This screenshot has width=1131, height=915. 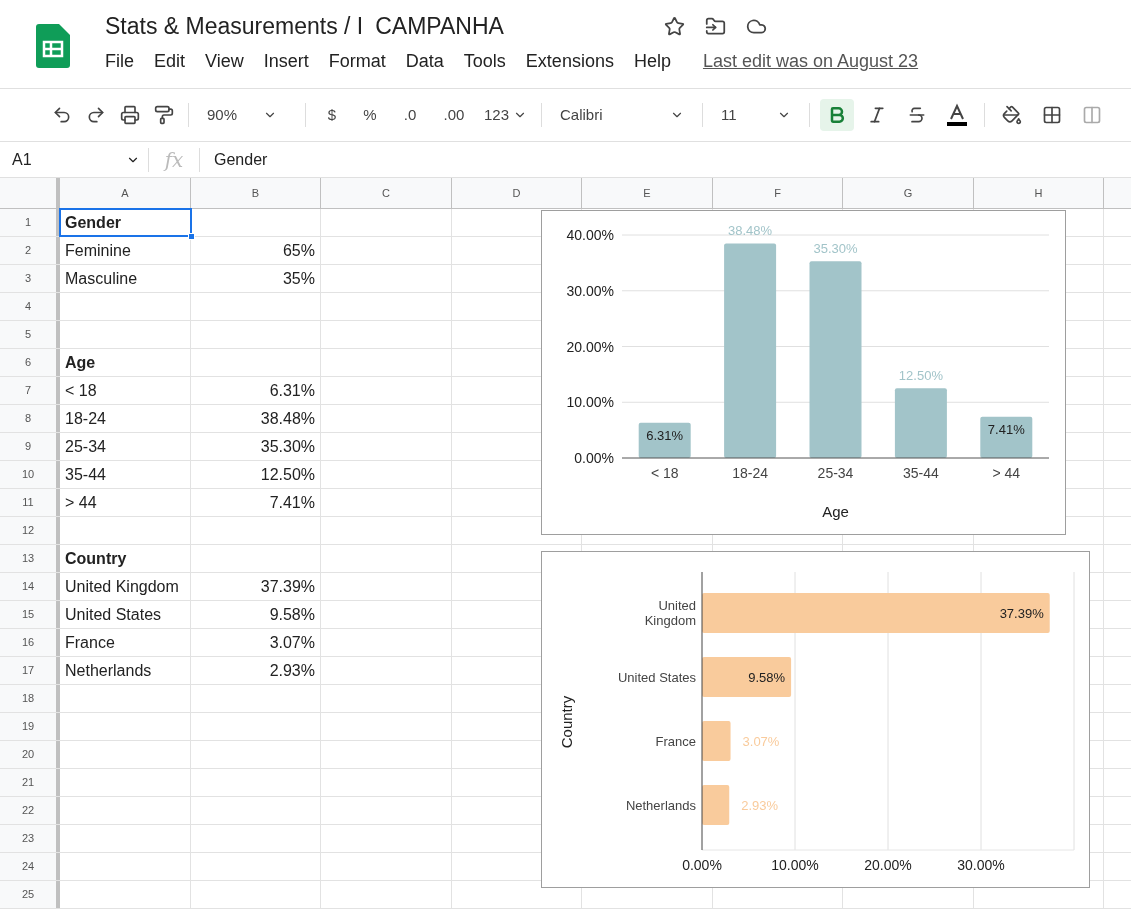 I want to click on table-cell: 9.58%, so click(x=256, y=614).